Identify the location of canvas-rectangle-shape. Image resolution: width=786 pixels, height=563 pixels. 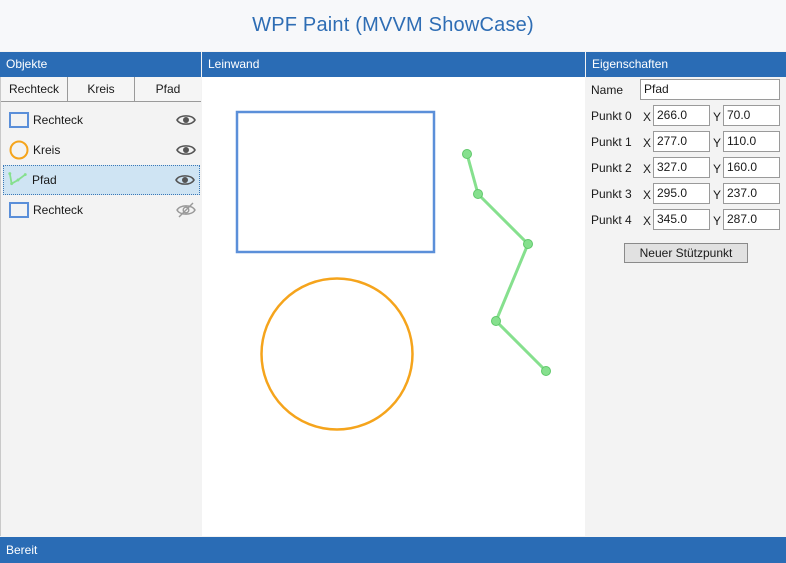
(335, 182).